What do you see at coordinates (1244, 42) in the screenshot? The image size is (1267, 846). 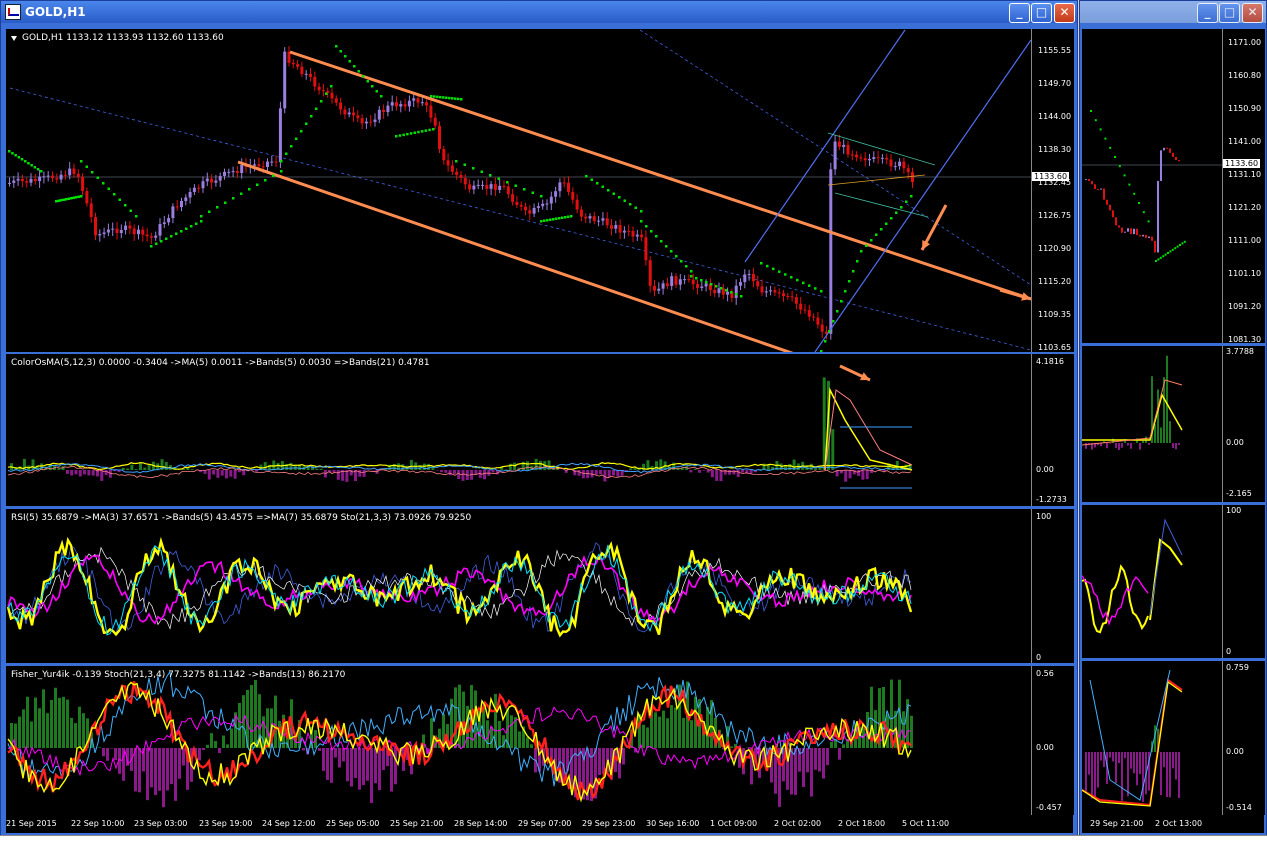 I see `side-price-tick: 1171.00` at bounding box center [1244, 42].